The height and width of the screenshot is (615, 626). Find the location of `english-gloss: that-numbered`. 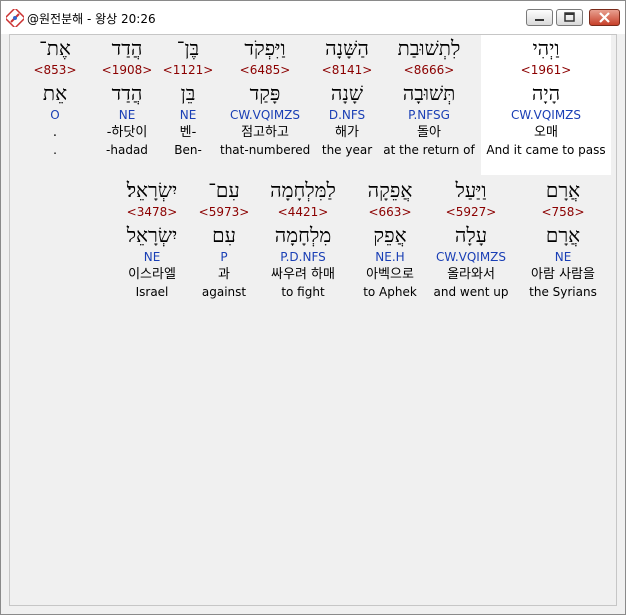

english-gloss: that-numbered is located at coordinates (265, 150).